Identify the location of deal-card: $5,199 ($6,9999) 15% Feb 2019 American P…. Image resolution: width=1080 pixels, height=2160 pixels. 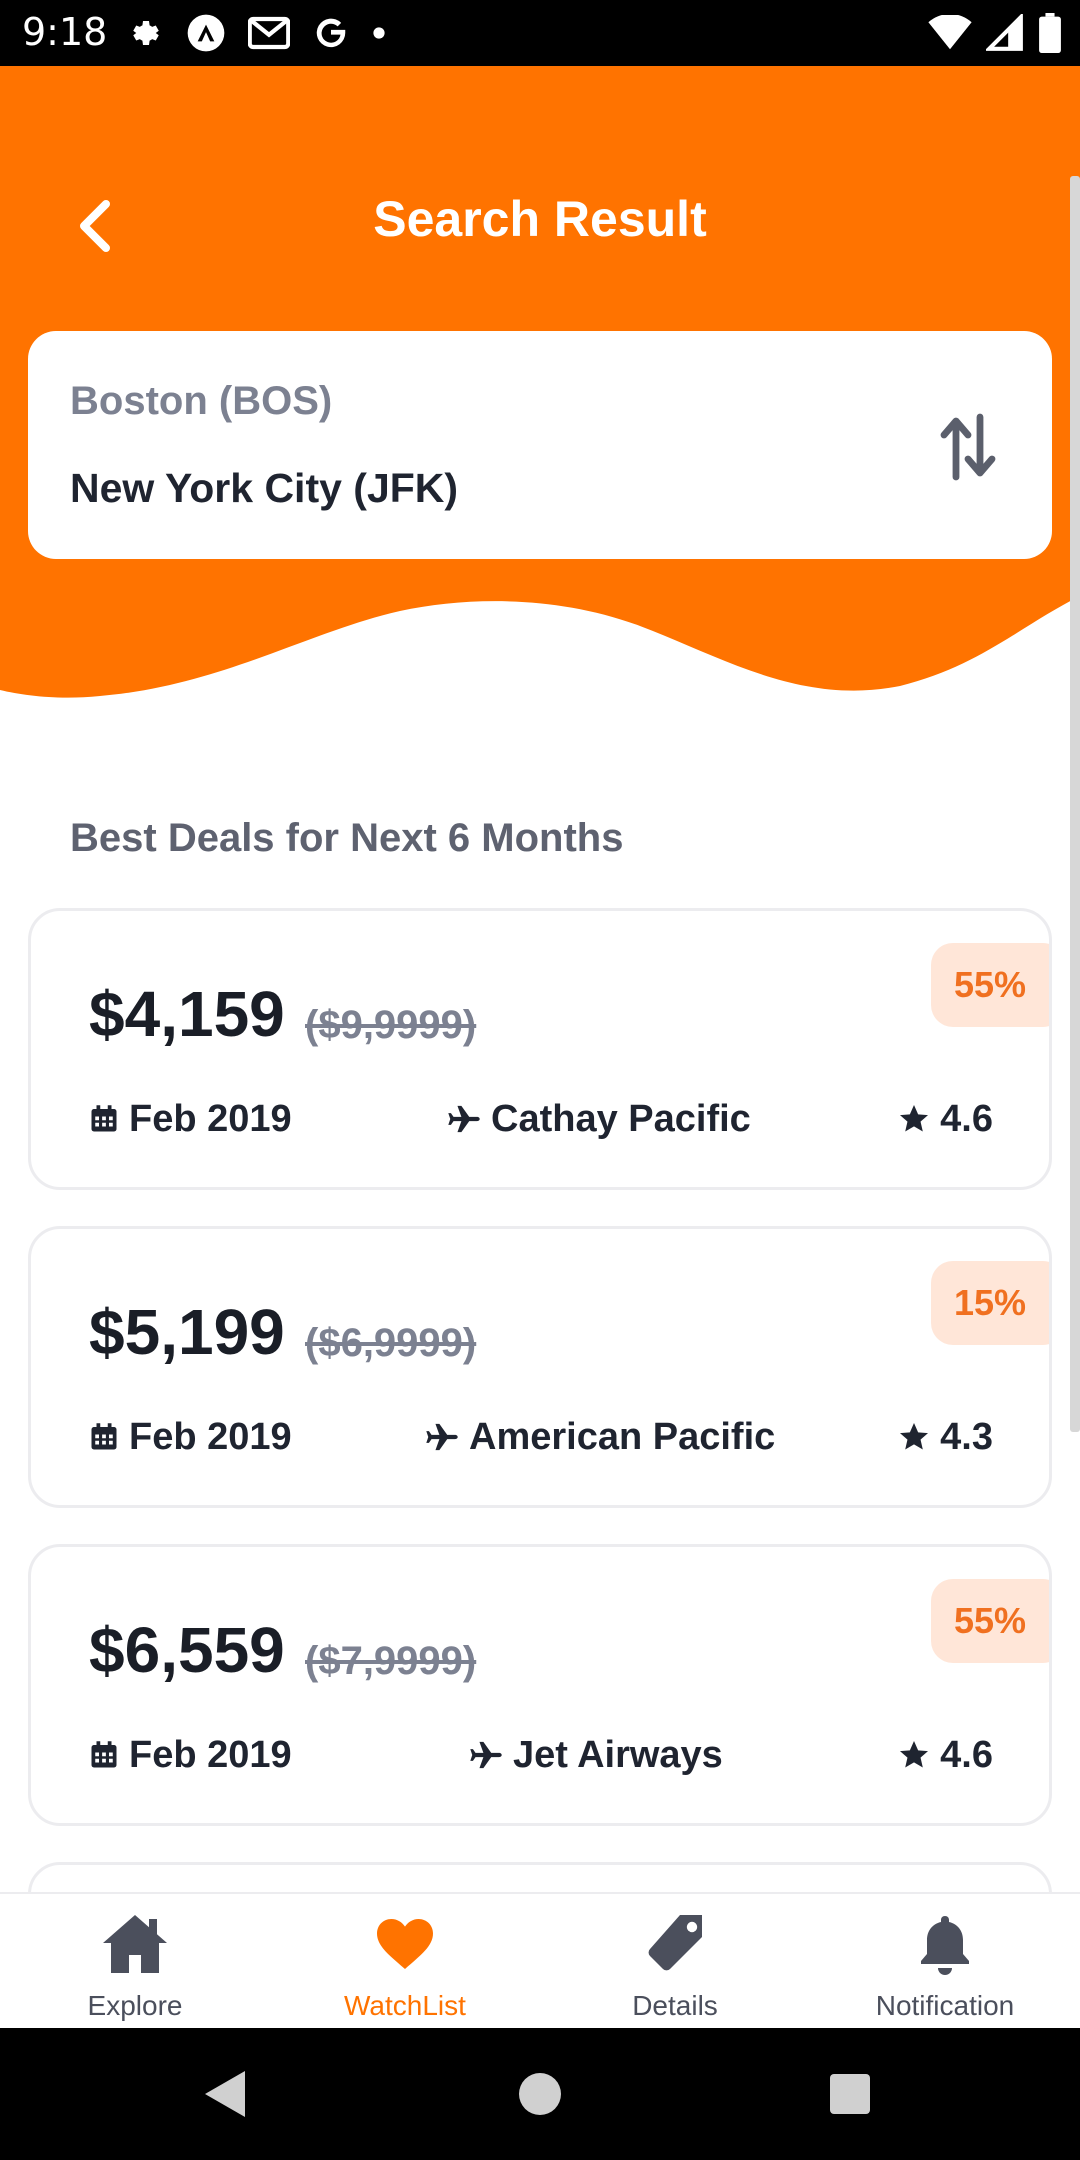
(540, 1367).